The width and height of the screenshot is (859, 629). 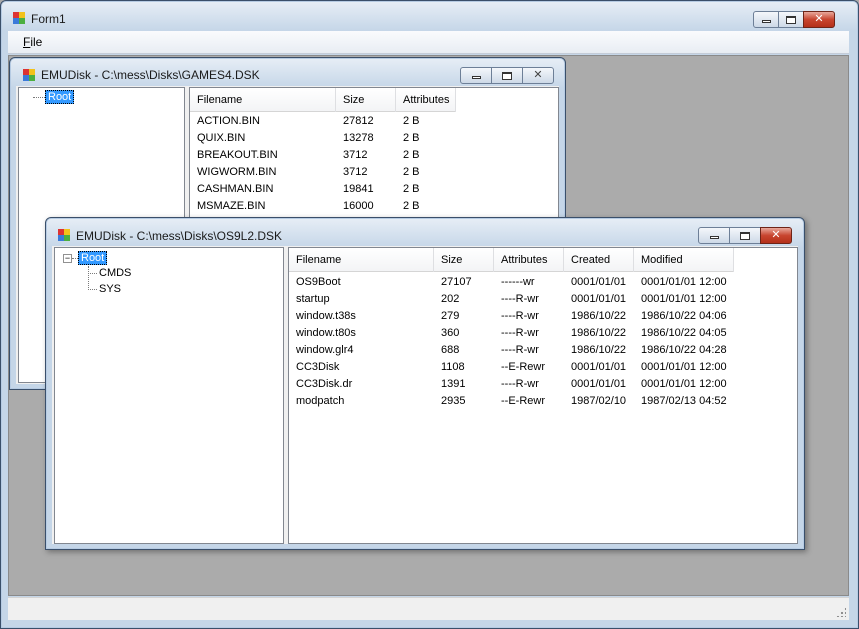 I want to click on list-item: ACTION.BIN 27812 2 B, so click(x=323, y=121).